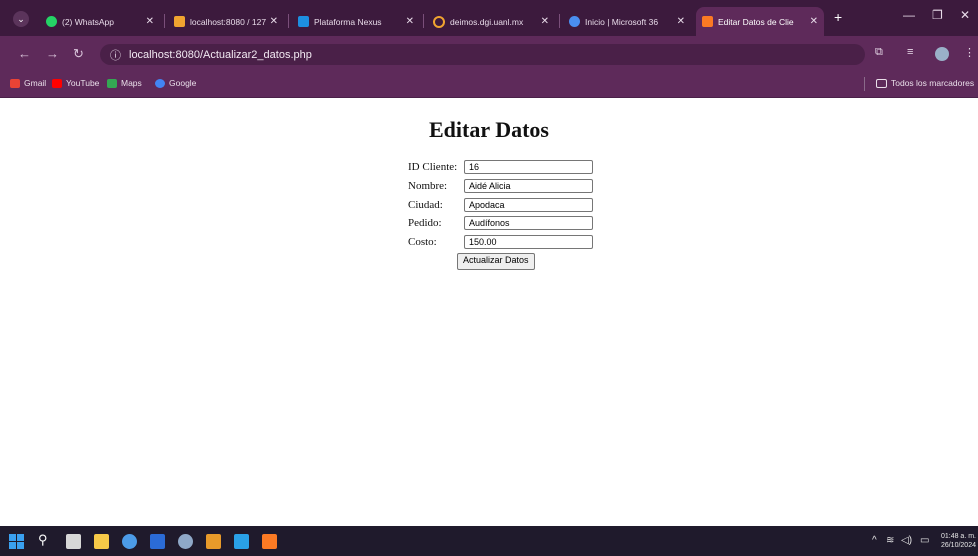 This screenshot has width=978, height=556. Describe the element at coordinates (422, 242) in the screenshot. I see `field-label: Costo:` at that location.